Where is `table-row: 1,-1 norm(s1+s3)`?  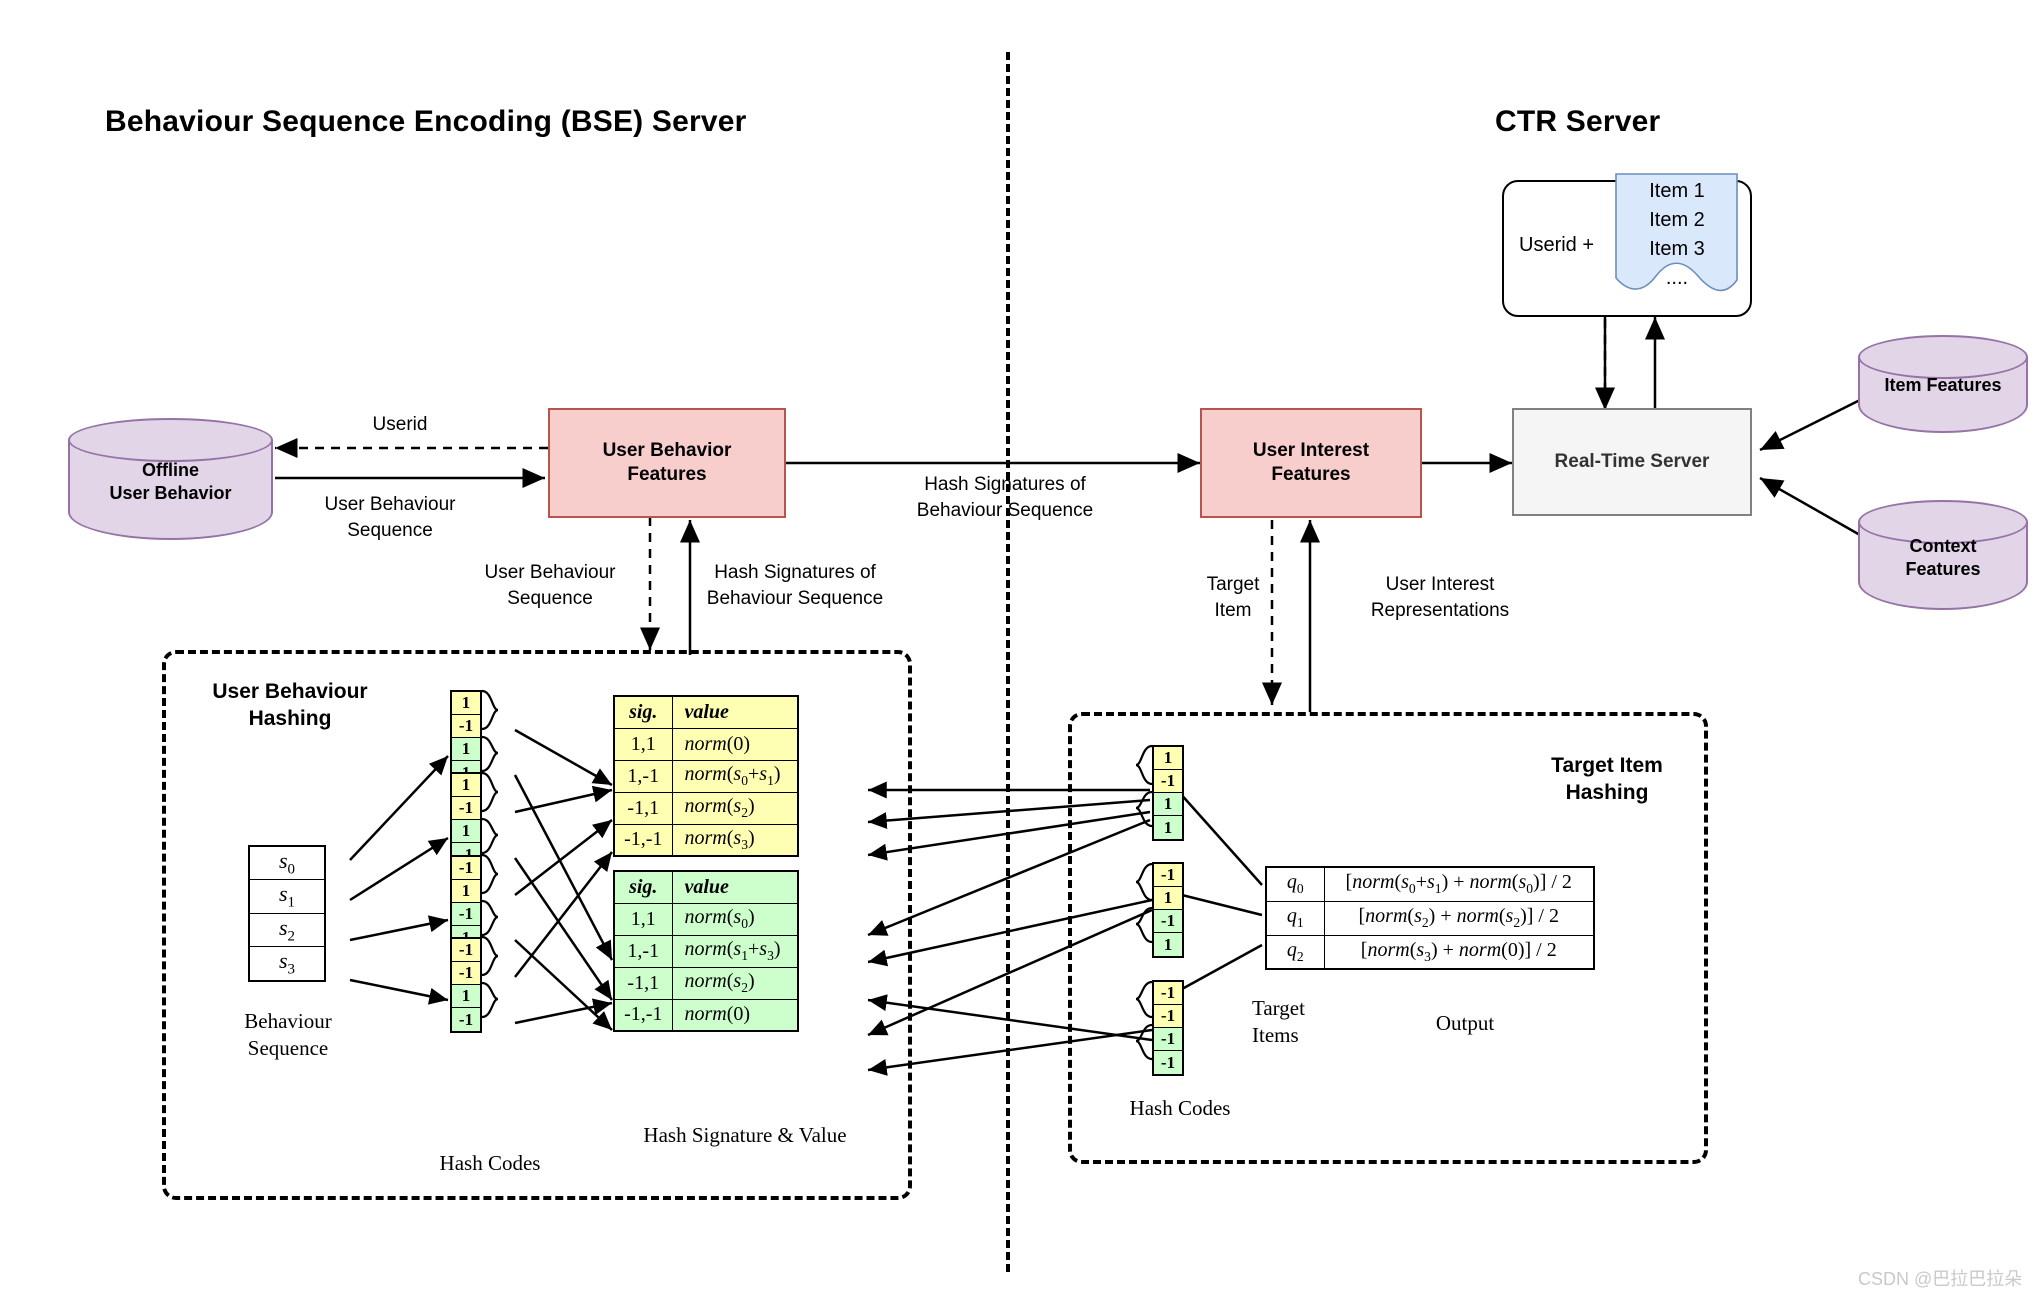
table-row: 1,-1 norm(s1+s3) is located at coordinates (706, 951).